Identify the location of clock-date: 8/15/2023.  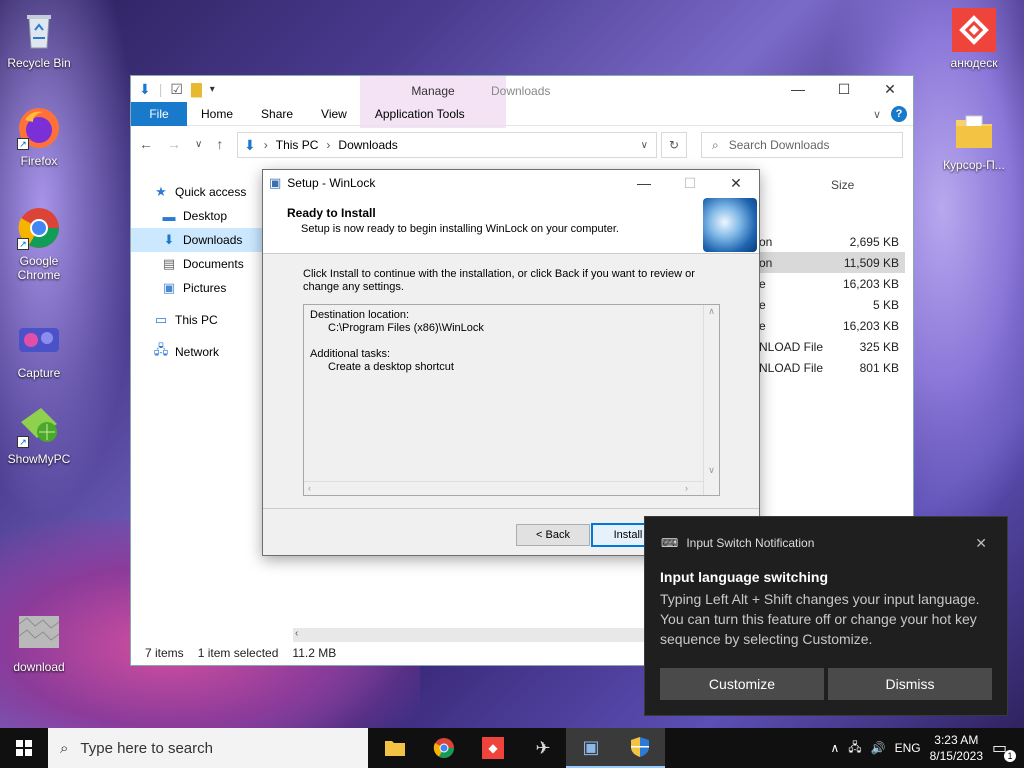
(956, 756).